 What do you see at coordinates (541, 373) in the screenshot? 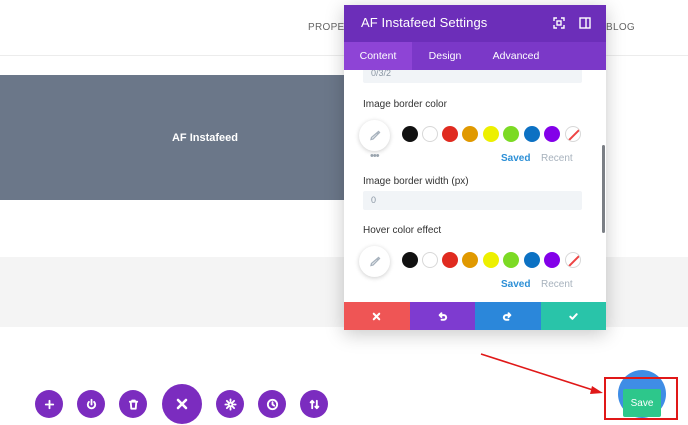
I see `annotation-arrow` at bounding box center [541, 373].